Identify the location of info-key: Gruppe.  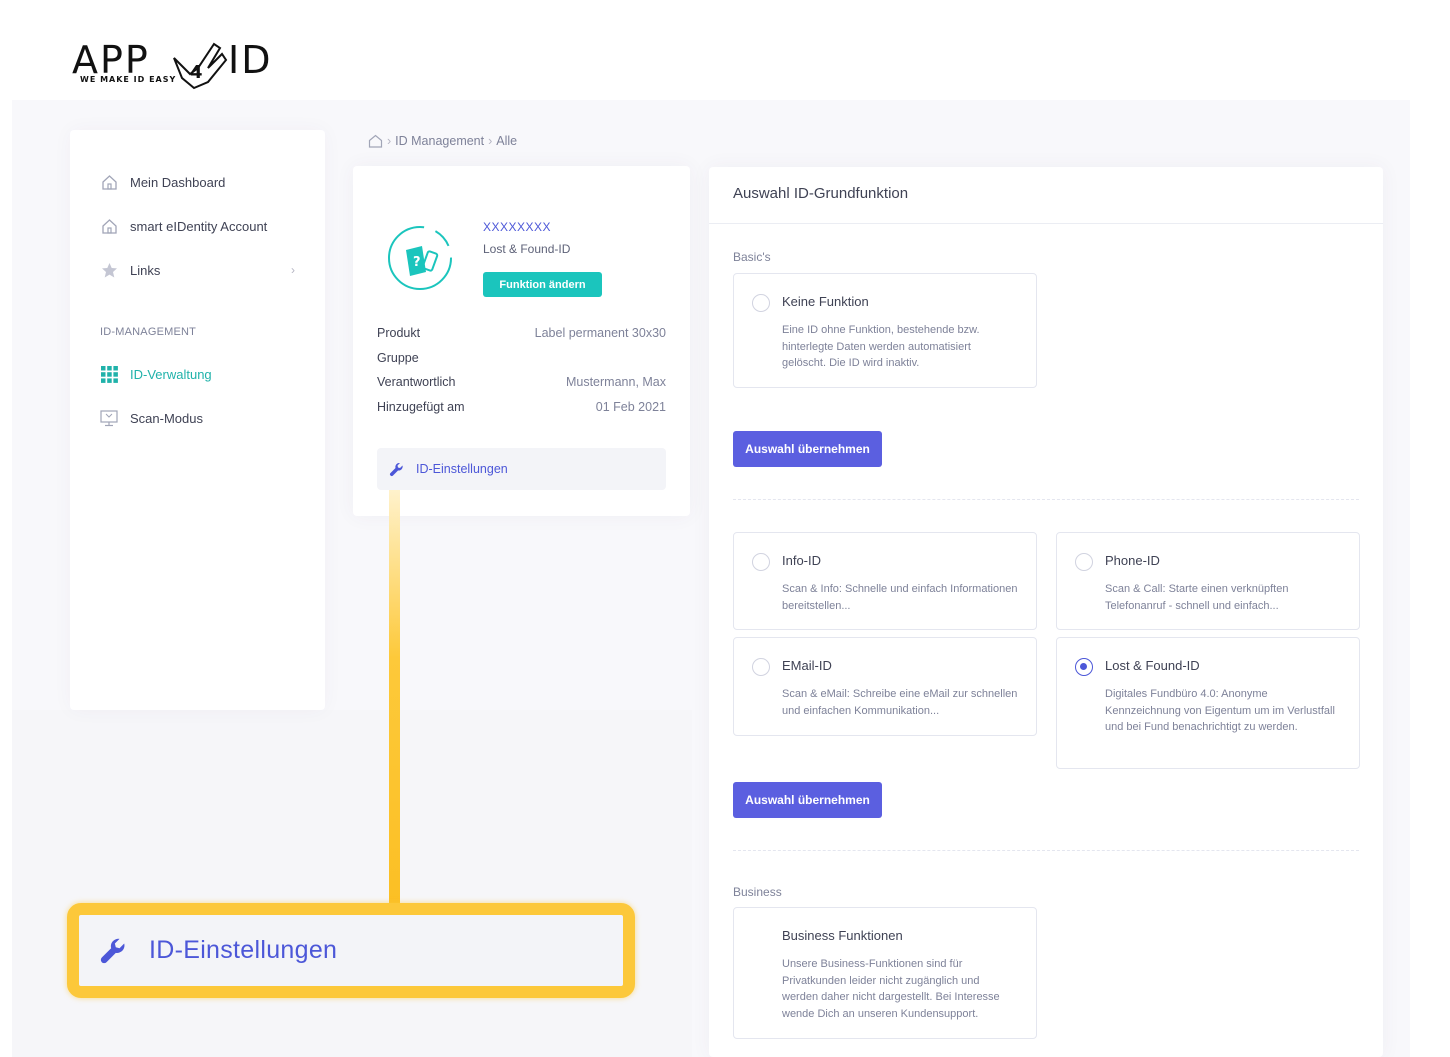
(398, 358).